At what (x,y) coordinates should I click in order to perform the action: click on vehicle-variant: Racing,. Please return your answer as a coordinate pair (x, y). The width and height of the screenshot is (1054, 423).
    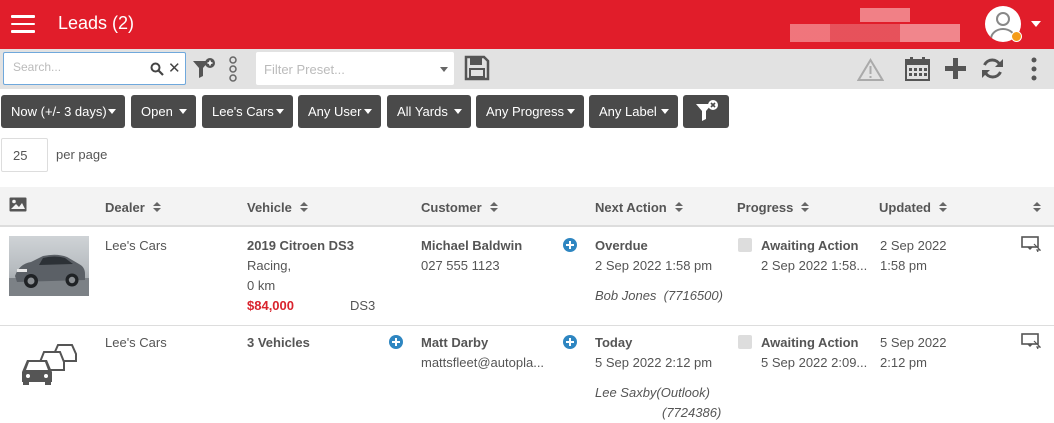
    Looking at the image, I should click on (269, 265).